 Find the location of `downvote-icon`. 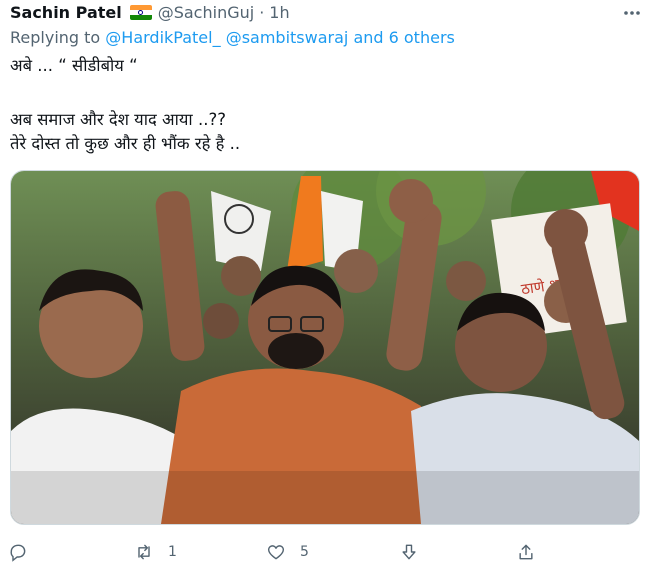

downvote-icon is located at coordinates (409, 552).